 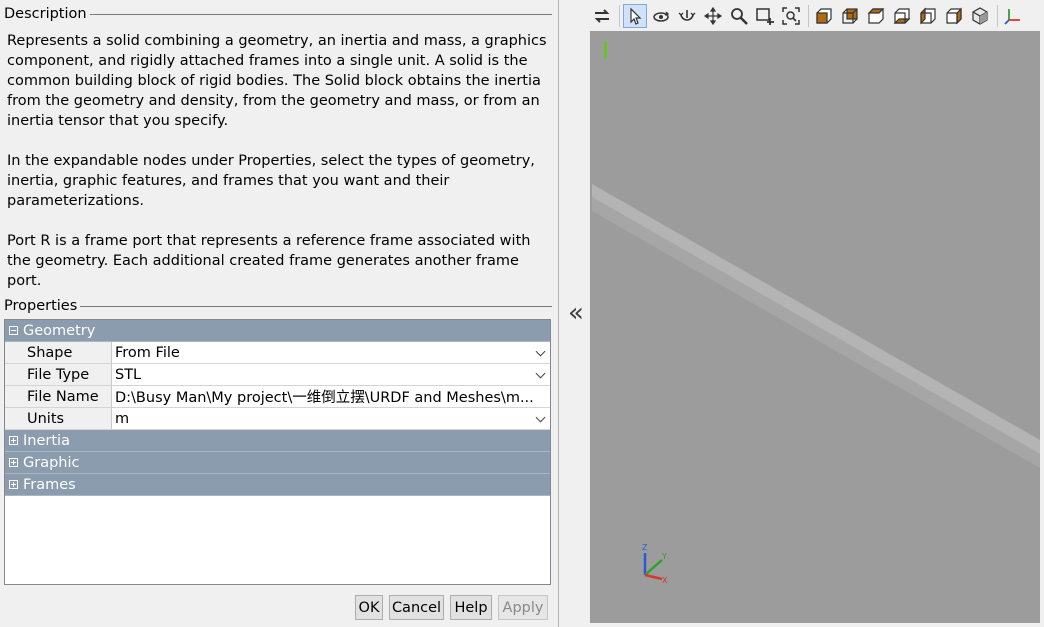 What do you see at coordinates (277, 441) in the screenshot?
I see `section-inertia: Inertia` at bounding box center [277, 441].